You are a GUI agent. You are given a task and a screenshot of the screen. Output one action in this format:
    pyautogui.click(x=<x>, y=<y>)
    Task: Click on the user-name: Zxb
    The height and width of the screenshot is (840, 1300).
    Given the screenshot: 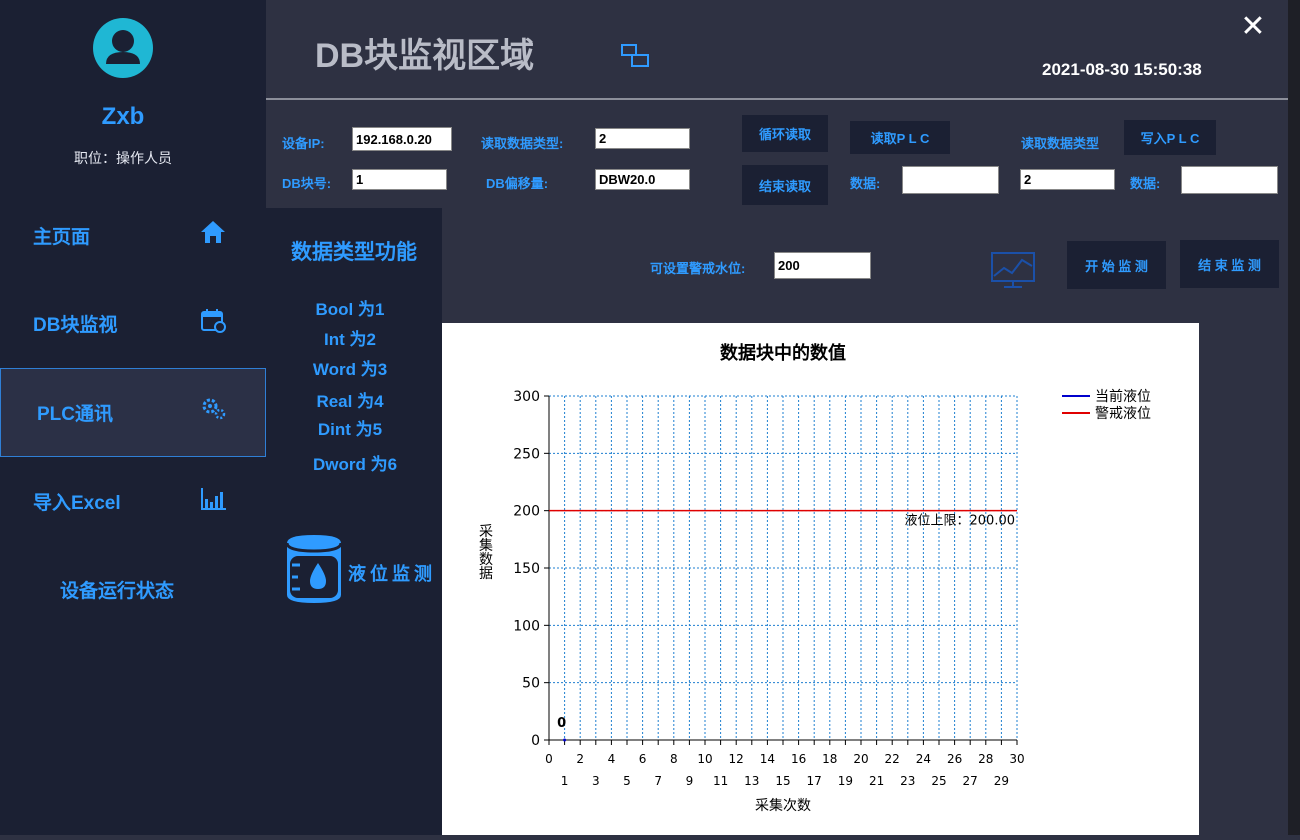 What is the action you would take?
    pyautogui.click(x=123, y=116)
    